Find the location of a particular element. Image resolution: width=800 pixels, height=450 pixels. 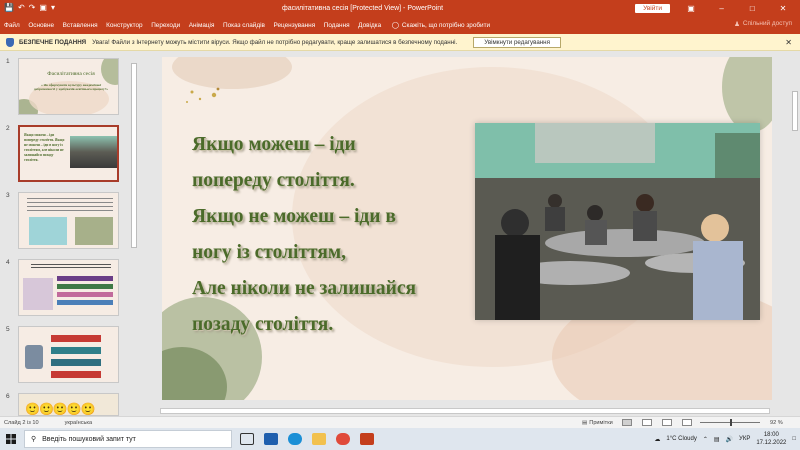

quote-line-6: позаду століття. is located at coordinates (263, 324).